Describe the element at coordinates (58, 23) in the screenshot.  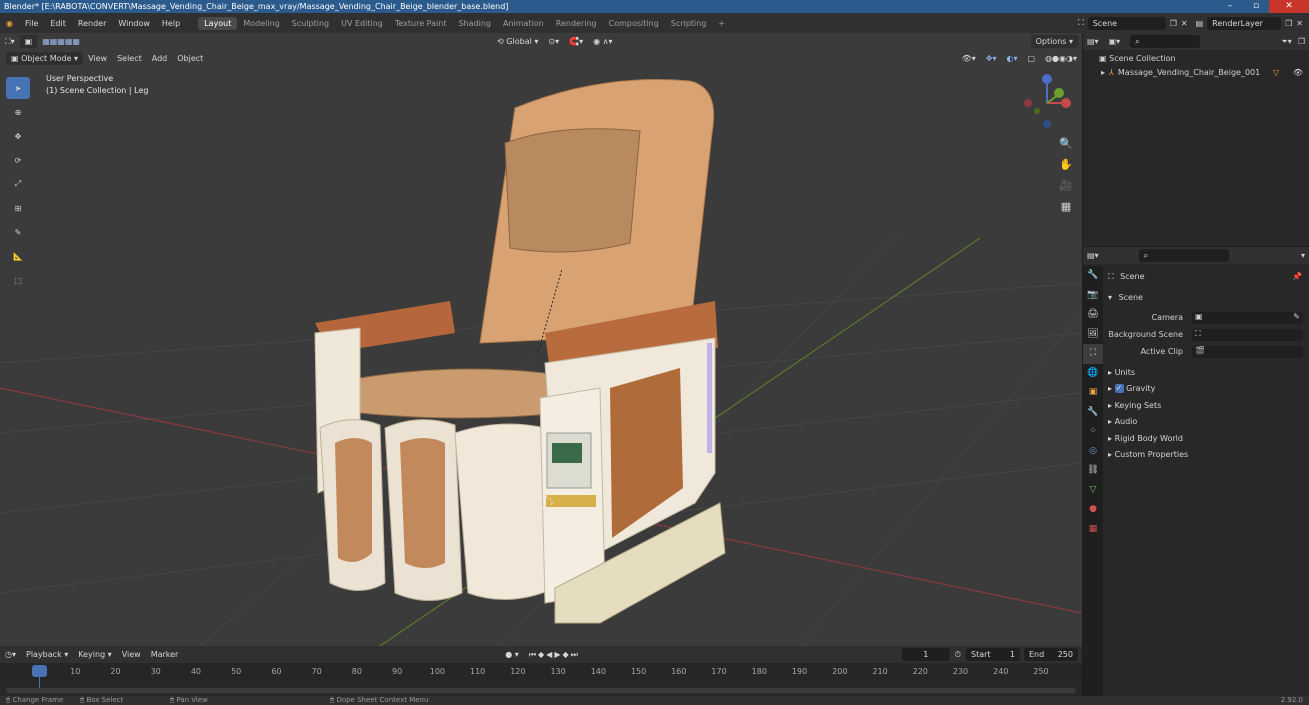
I see `menu-edit: Edit` at that location.